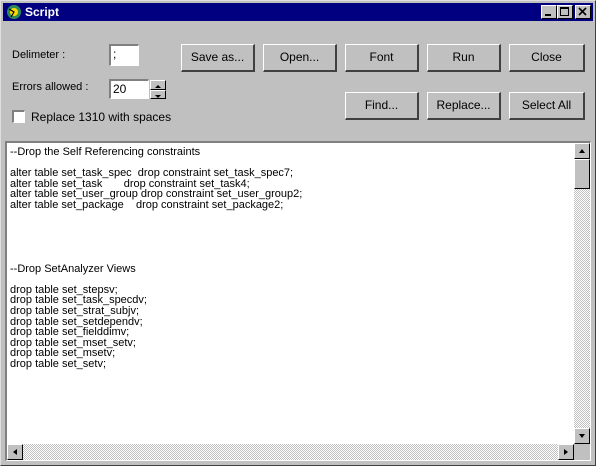  I want to click on scroll-left-button, so click(15, 452).